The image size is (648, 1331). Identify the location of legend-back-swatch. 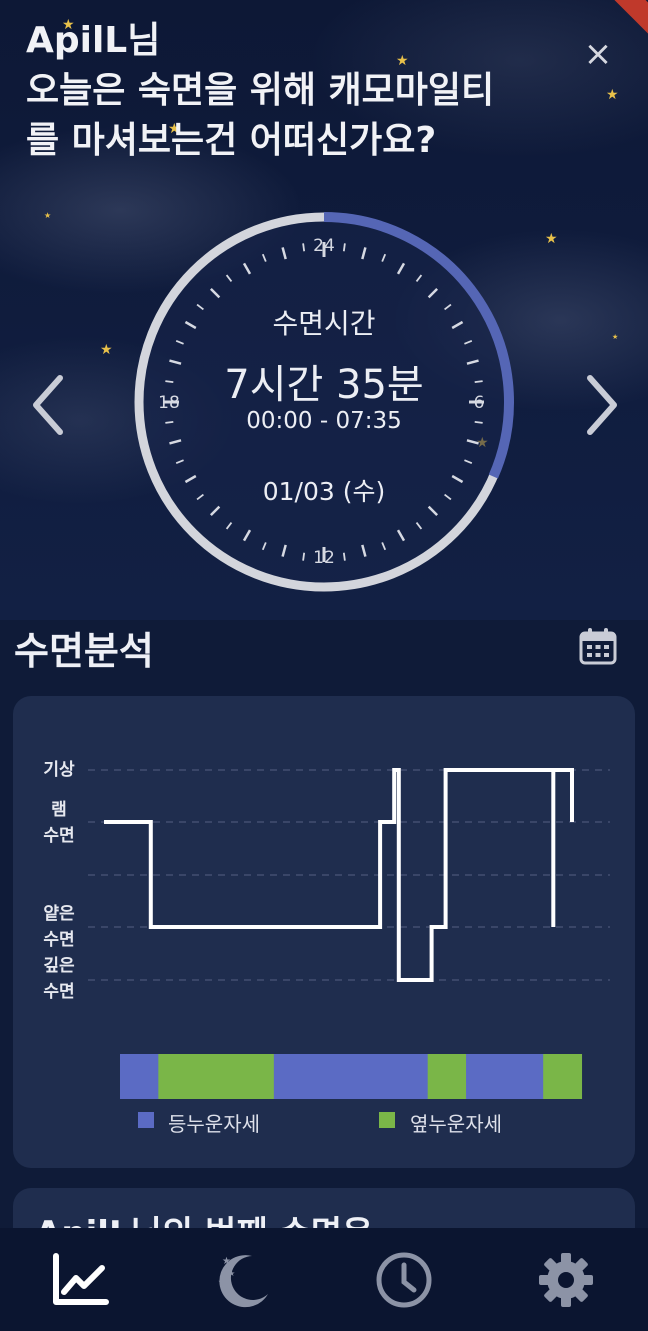
(146, 1120).